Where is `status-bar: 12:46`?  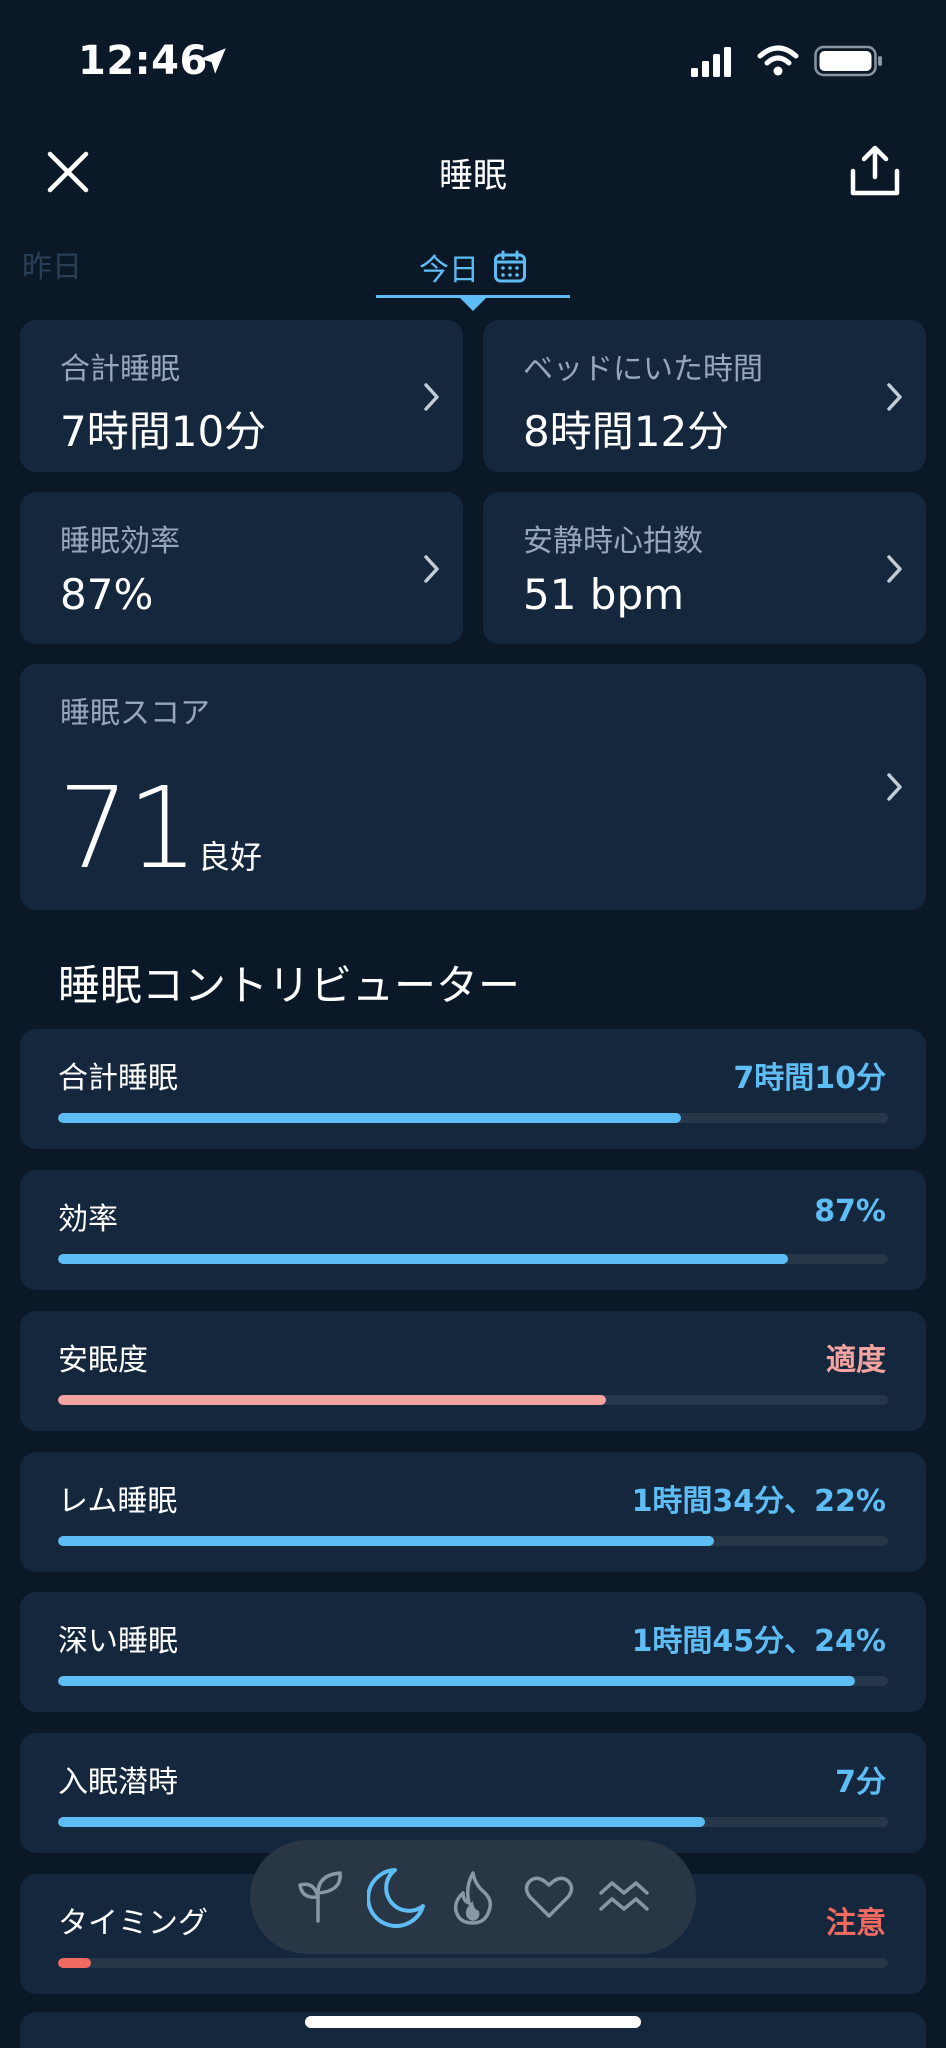
status-bar: 12:46 is located at coordinates (473, 55).